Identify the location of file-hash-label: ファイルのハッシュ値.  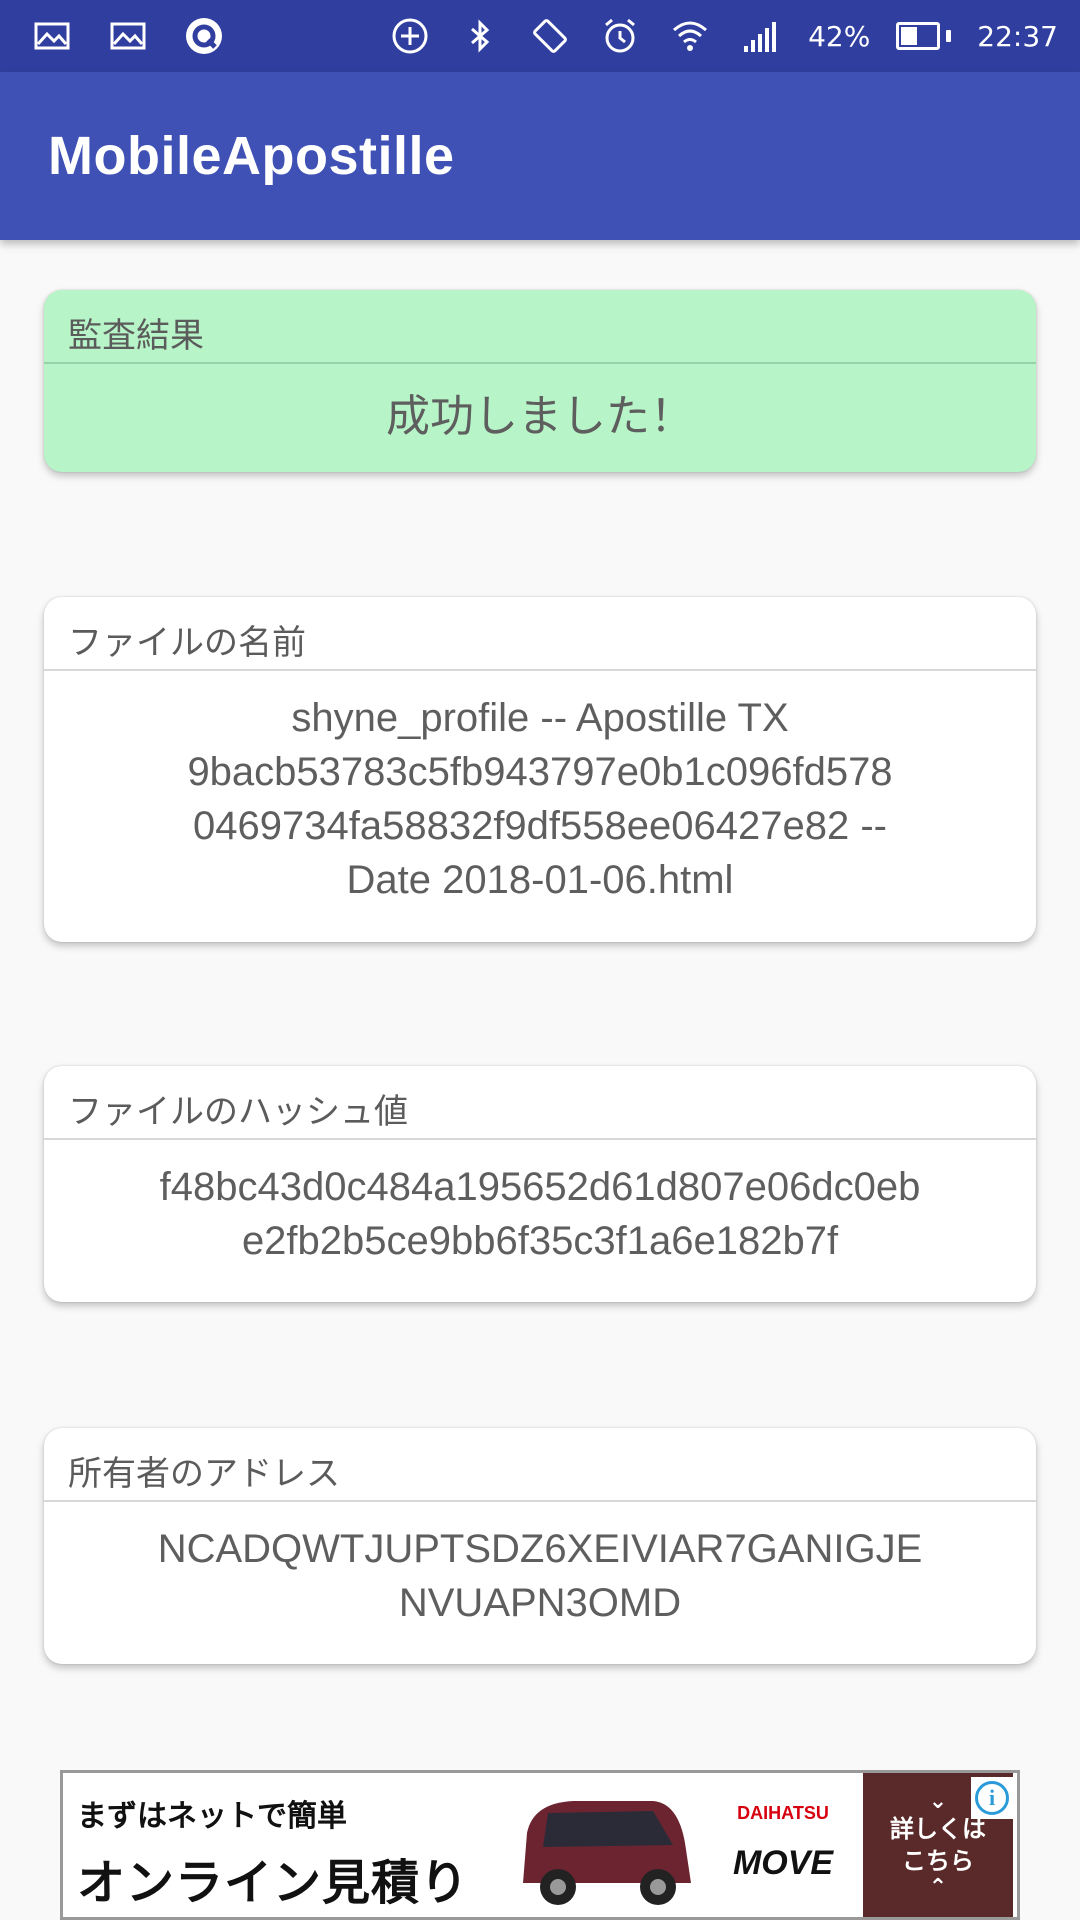
(540, 1103).